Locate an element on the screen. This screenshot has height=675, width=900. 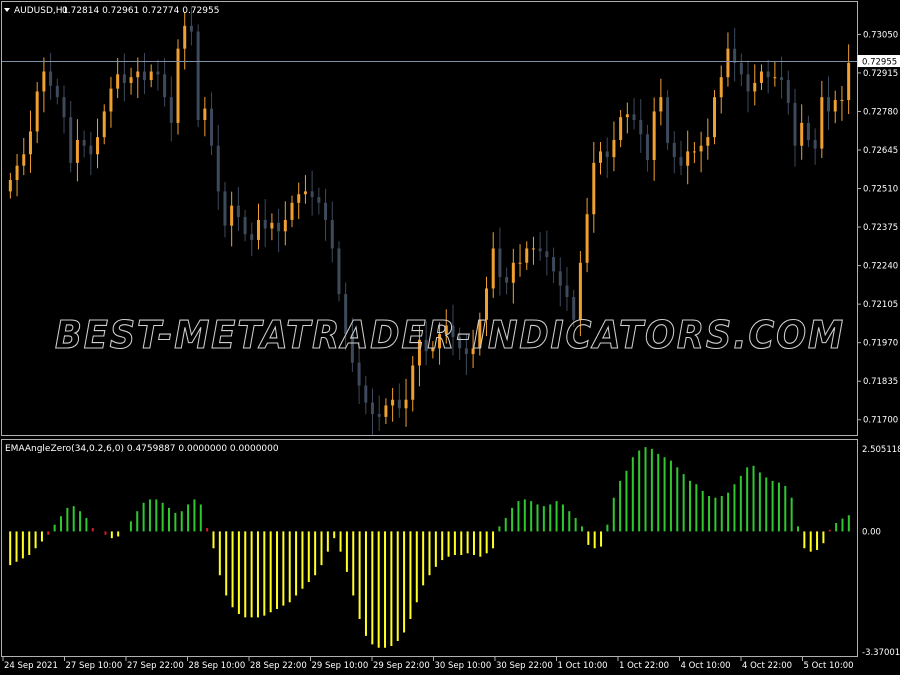
time-tick-label: 4 Oct 22:00 is located at coordinates (767, 666).